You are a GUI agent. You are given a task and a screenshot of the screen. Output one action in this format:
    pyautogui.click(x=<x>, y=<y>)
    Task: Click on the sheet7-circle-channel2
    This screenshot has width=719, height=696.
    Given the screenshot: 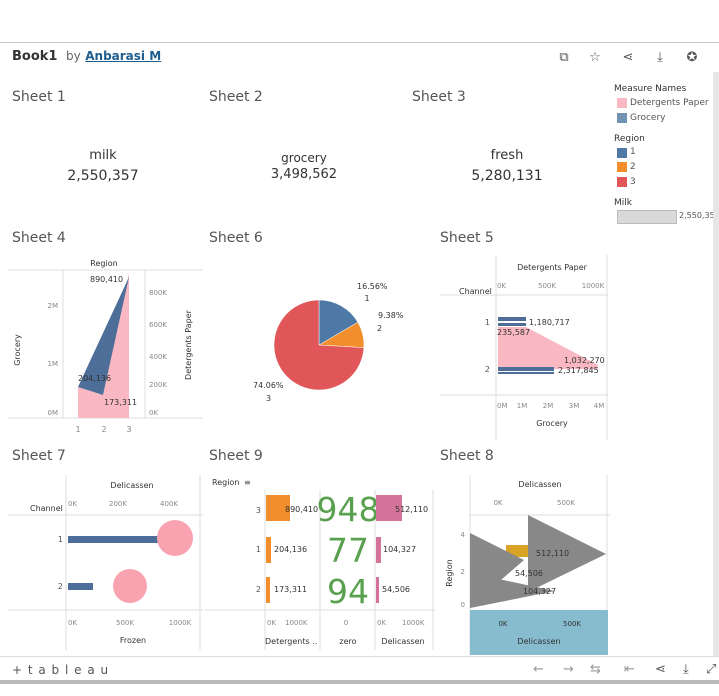 What is the action you would take?
    pyautogui.click(x=130, y=586)
    